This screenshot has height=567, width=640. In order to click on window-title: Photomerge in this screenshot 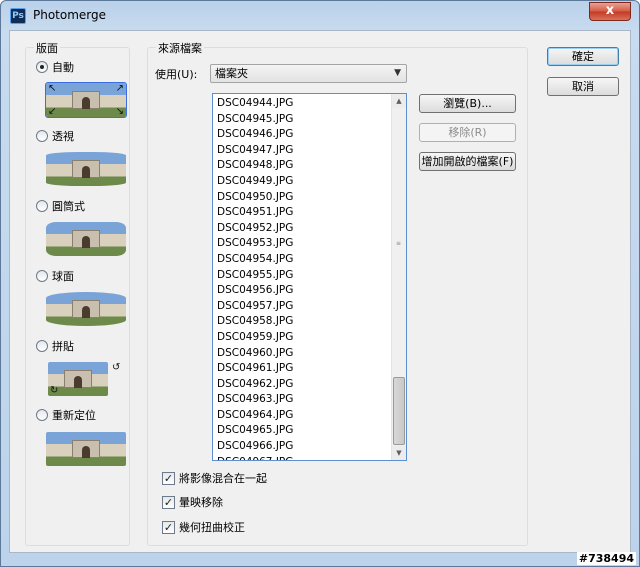, I will do `click(70, 15)`.